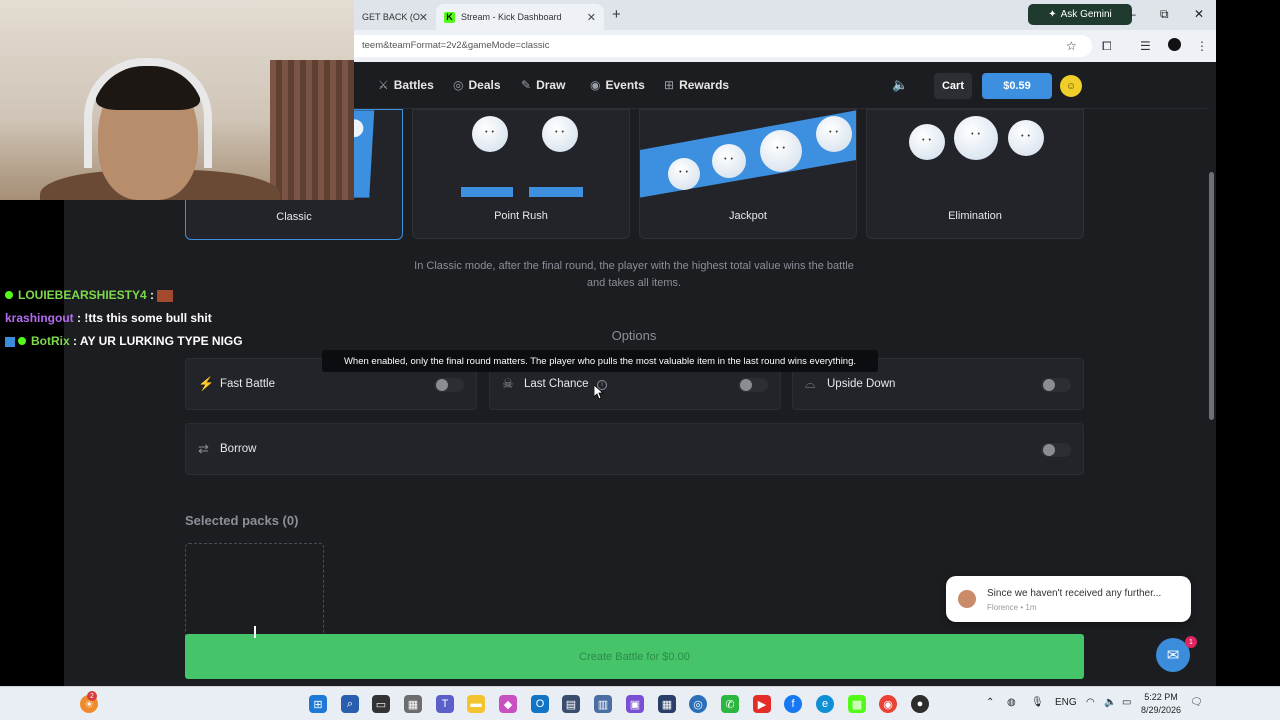  What do you see at coordinates (238, 449) in the screenshot?
I see `option-label: Borrow` at bounding box center [238, 449].